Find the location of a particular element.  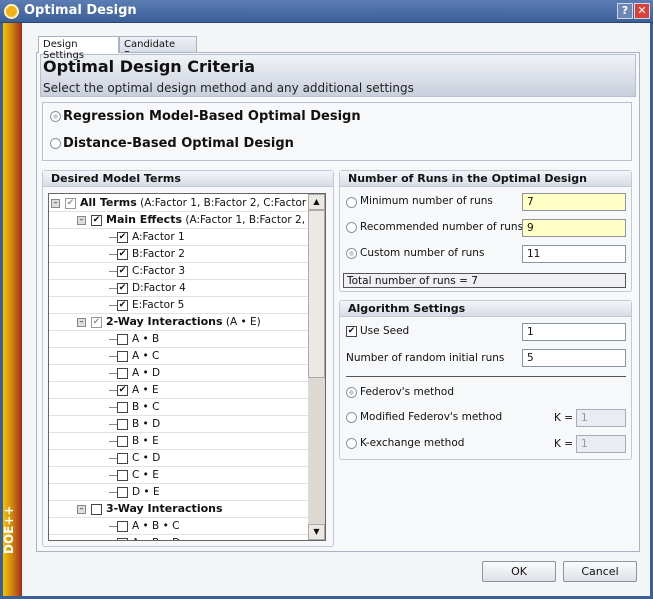

radio-regression is located at coordinates (55, 116).